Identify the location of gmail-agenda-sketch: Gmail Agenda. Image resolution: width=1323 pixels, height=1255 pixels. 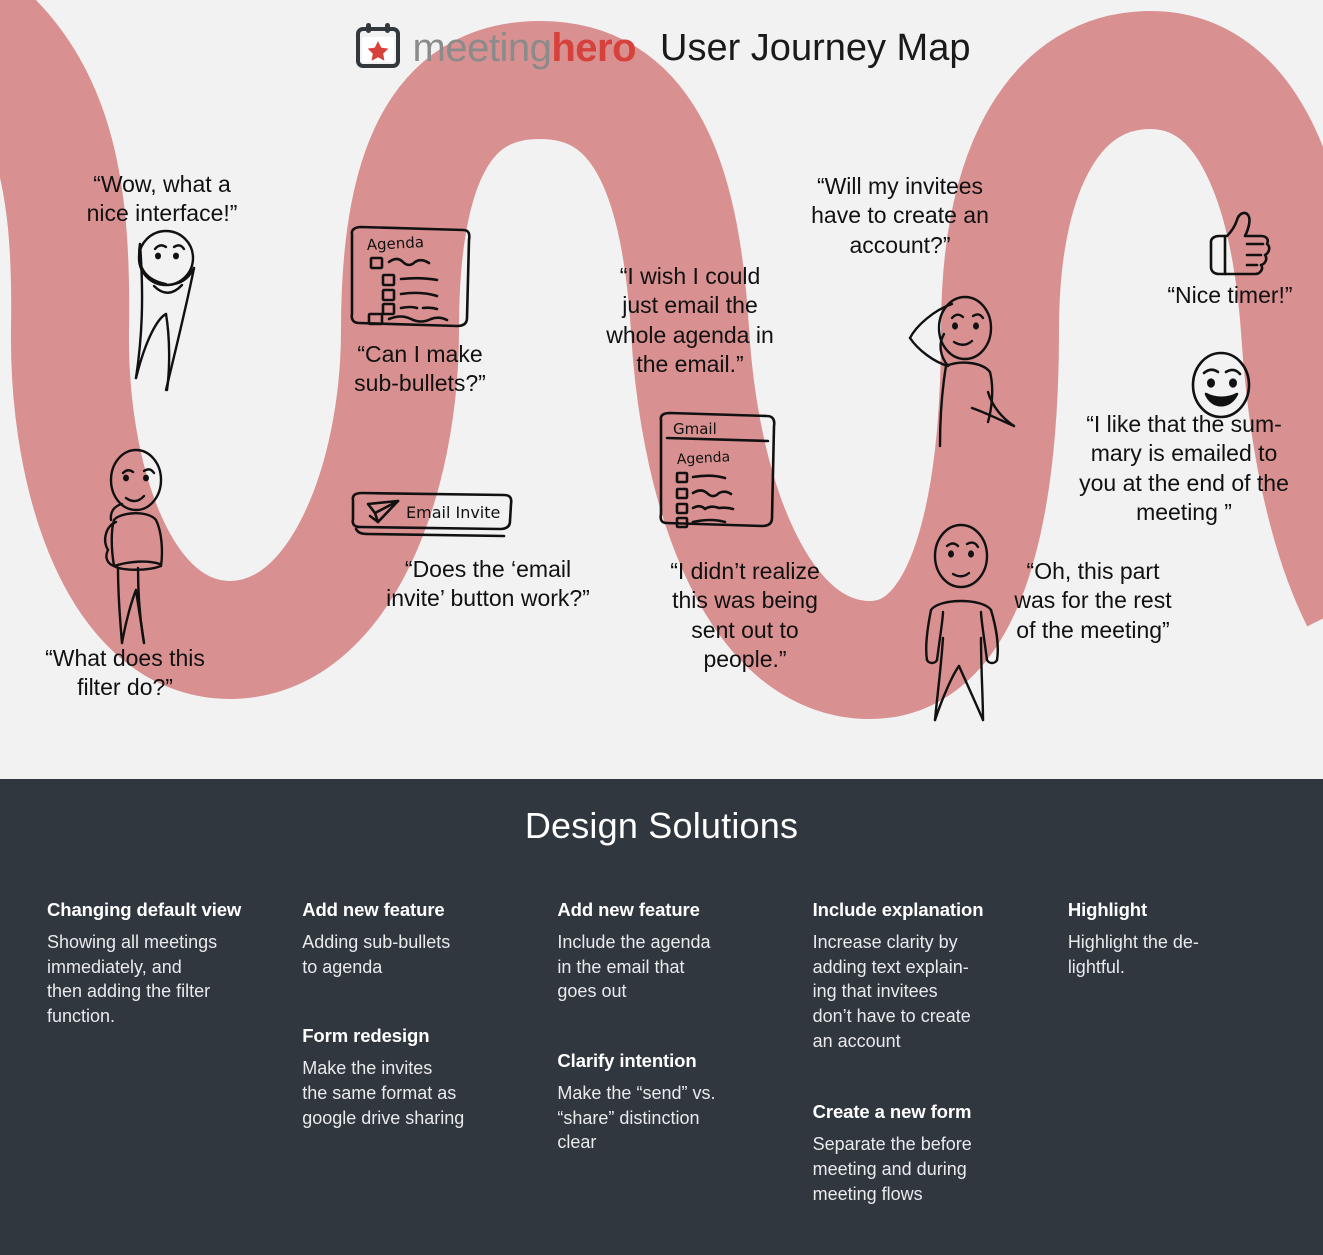
(717, 470).